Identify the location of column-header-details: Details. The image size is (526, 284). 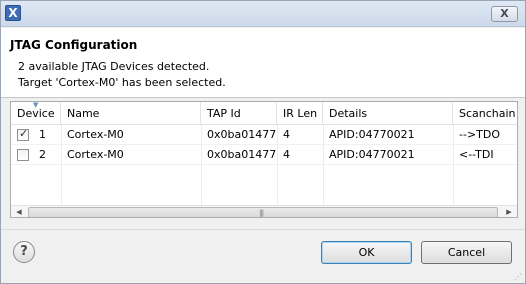
(388, 113).